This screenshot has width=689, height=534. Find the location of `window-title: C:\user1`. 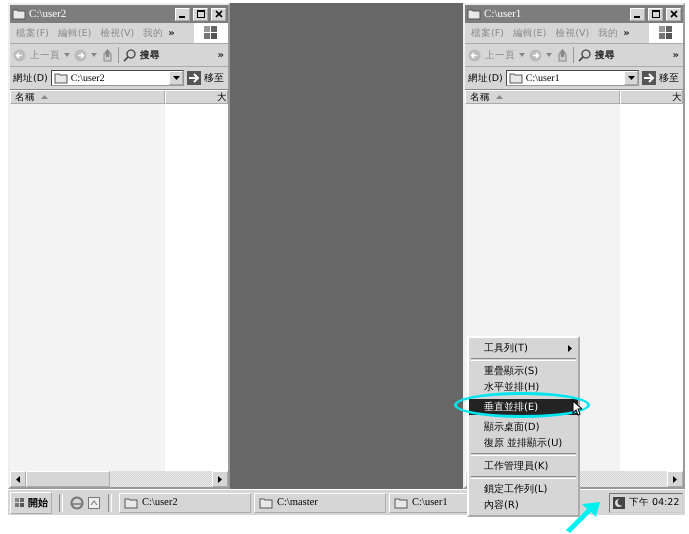

window-title: C:\user1 is located at coordinates (503, 14).